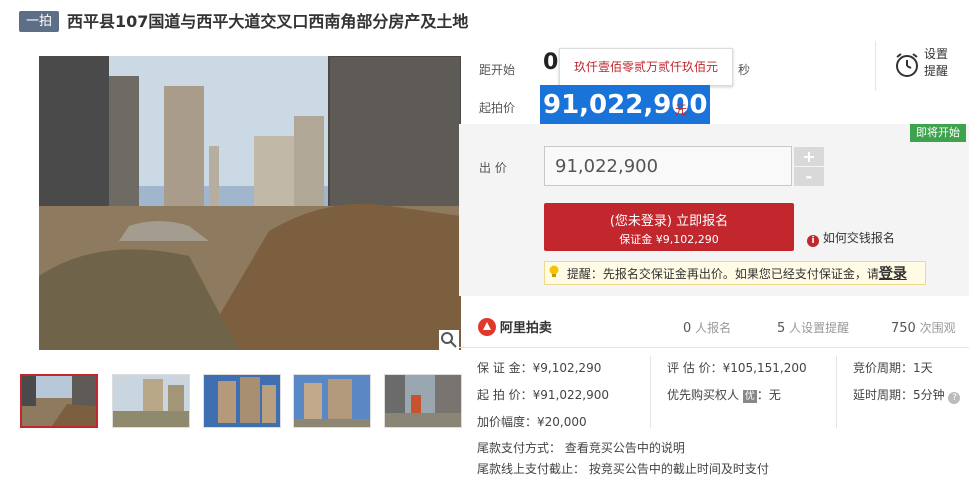  Describe the element at coordinates (813, 328) in the screenshot. I see `stat-reminders: 5 人设置提醒` at that location.